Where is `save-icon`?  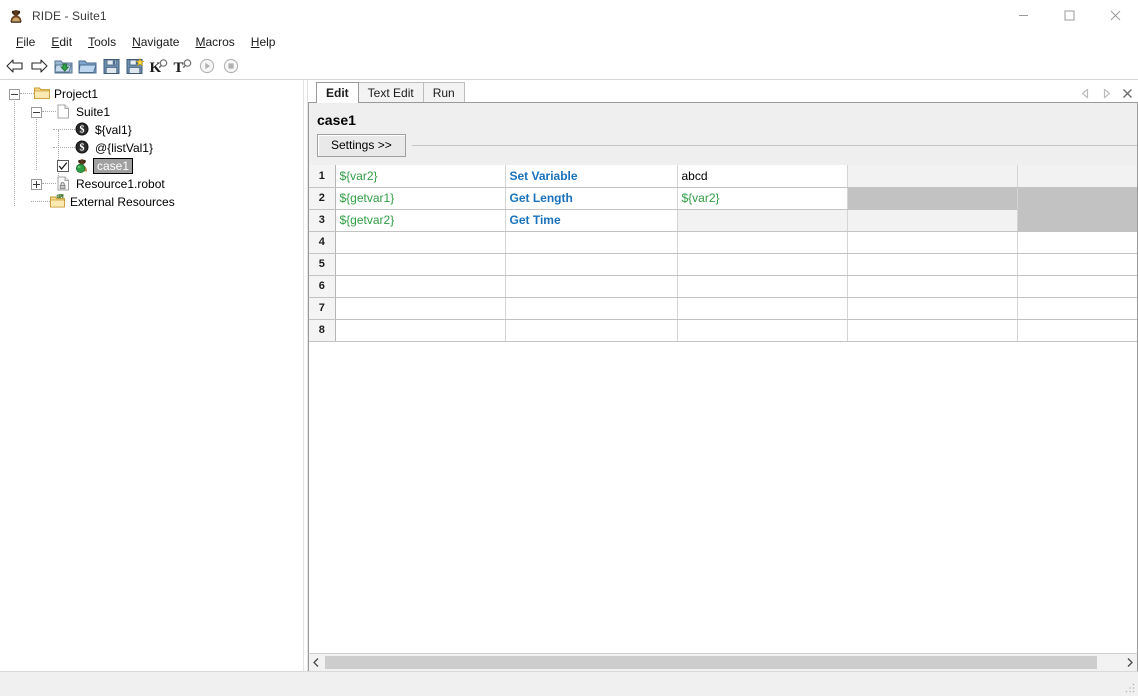 save-icon is located at coordinates (111, 66).